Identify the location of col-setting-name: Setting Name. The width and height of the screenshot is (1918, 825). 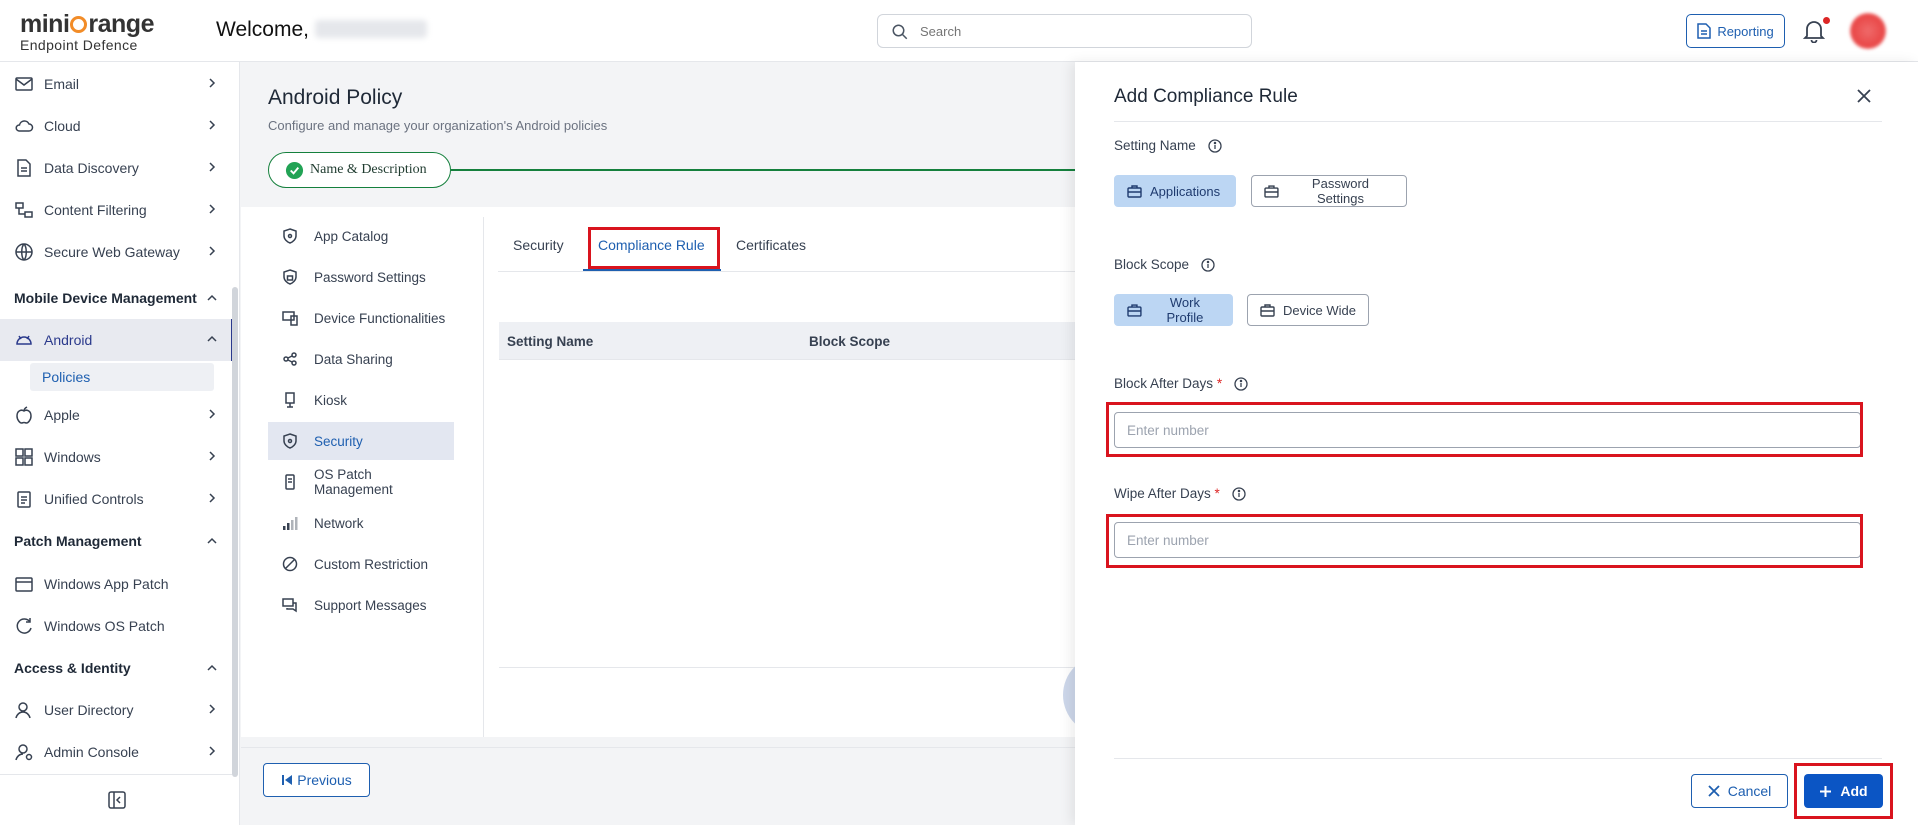
(550, 341).